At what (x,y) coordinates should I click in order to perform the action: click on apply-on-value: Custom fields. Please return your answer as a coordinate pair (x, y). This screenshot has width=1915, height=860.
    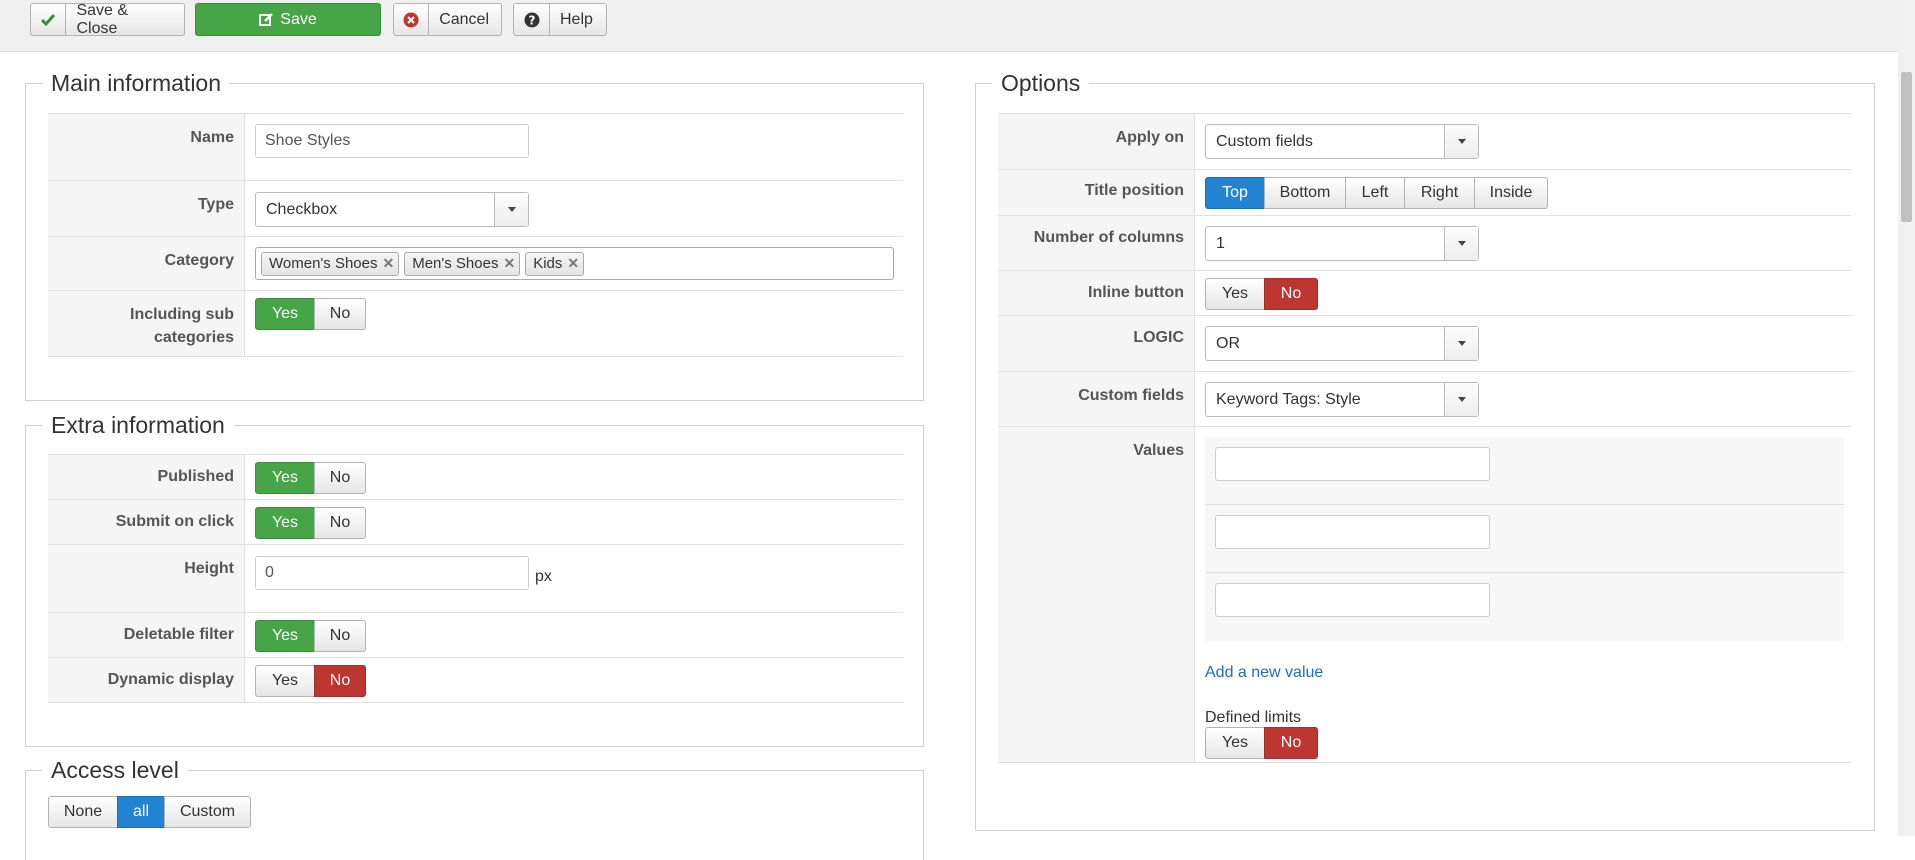
    Looking at the image, I should click on (1264, 141).